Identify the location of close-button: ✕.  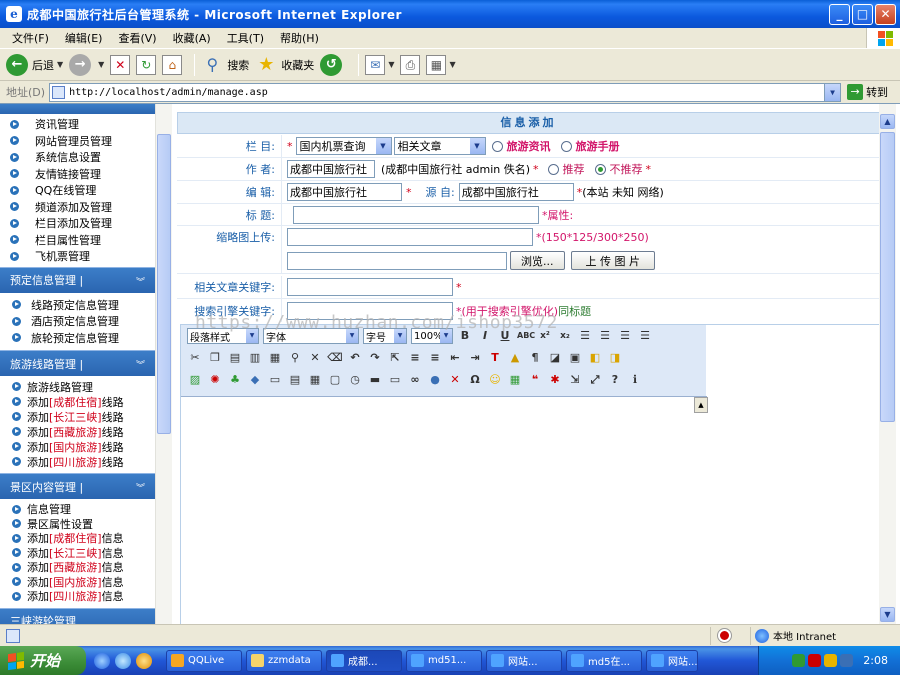
(885, 14).